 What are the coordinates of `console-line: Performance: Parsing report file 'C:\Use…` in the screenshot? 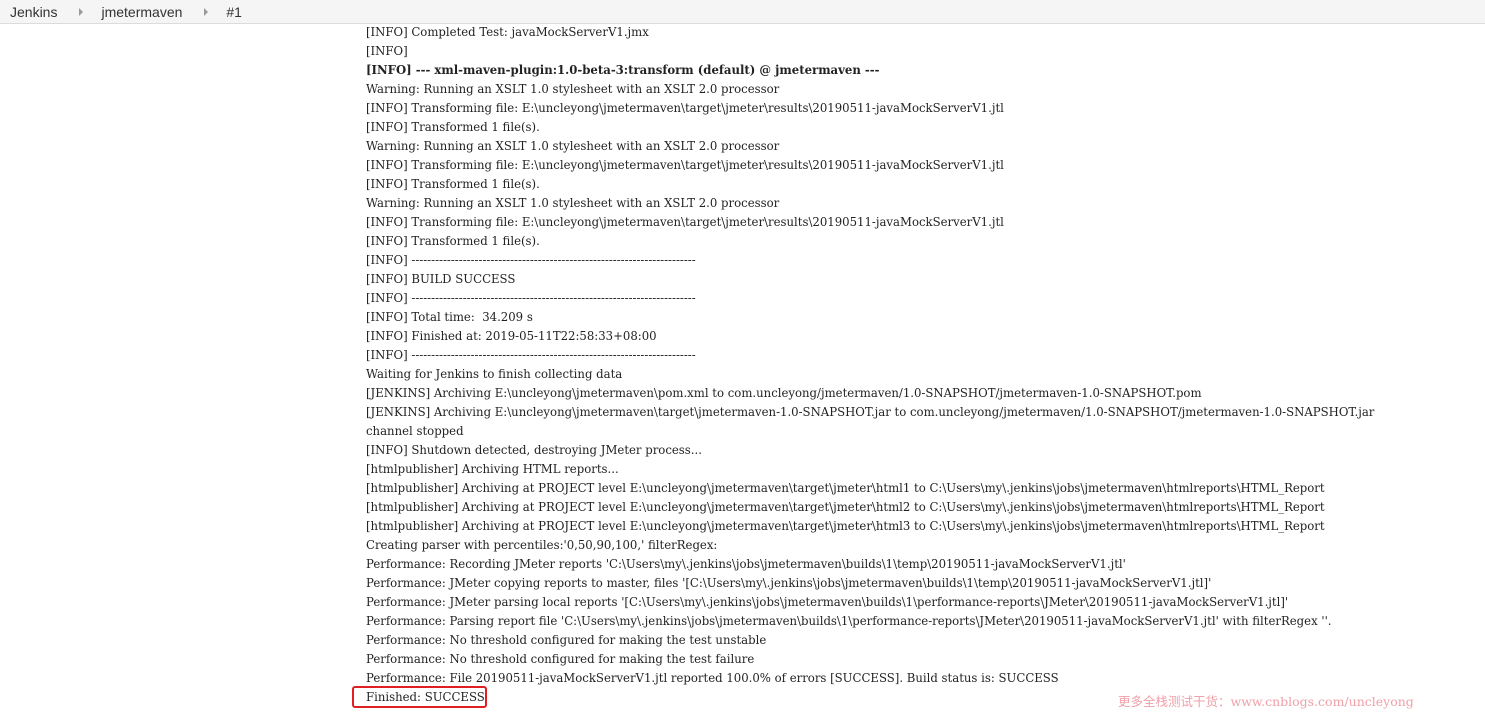 It's located at (849, 621).